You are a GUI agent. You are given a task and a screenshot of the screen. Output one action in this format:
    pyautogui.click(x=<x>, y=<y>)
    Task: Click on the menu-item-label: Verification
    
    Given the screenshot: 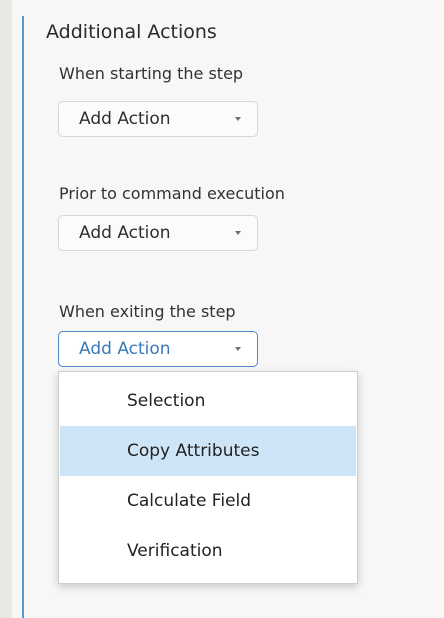 What is the action you would take?
    pyautogui.click(x=175, y=551)
    